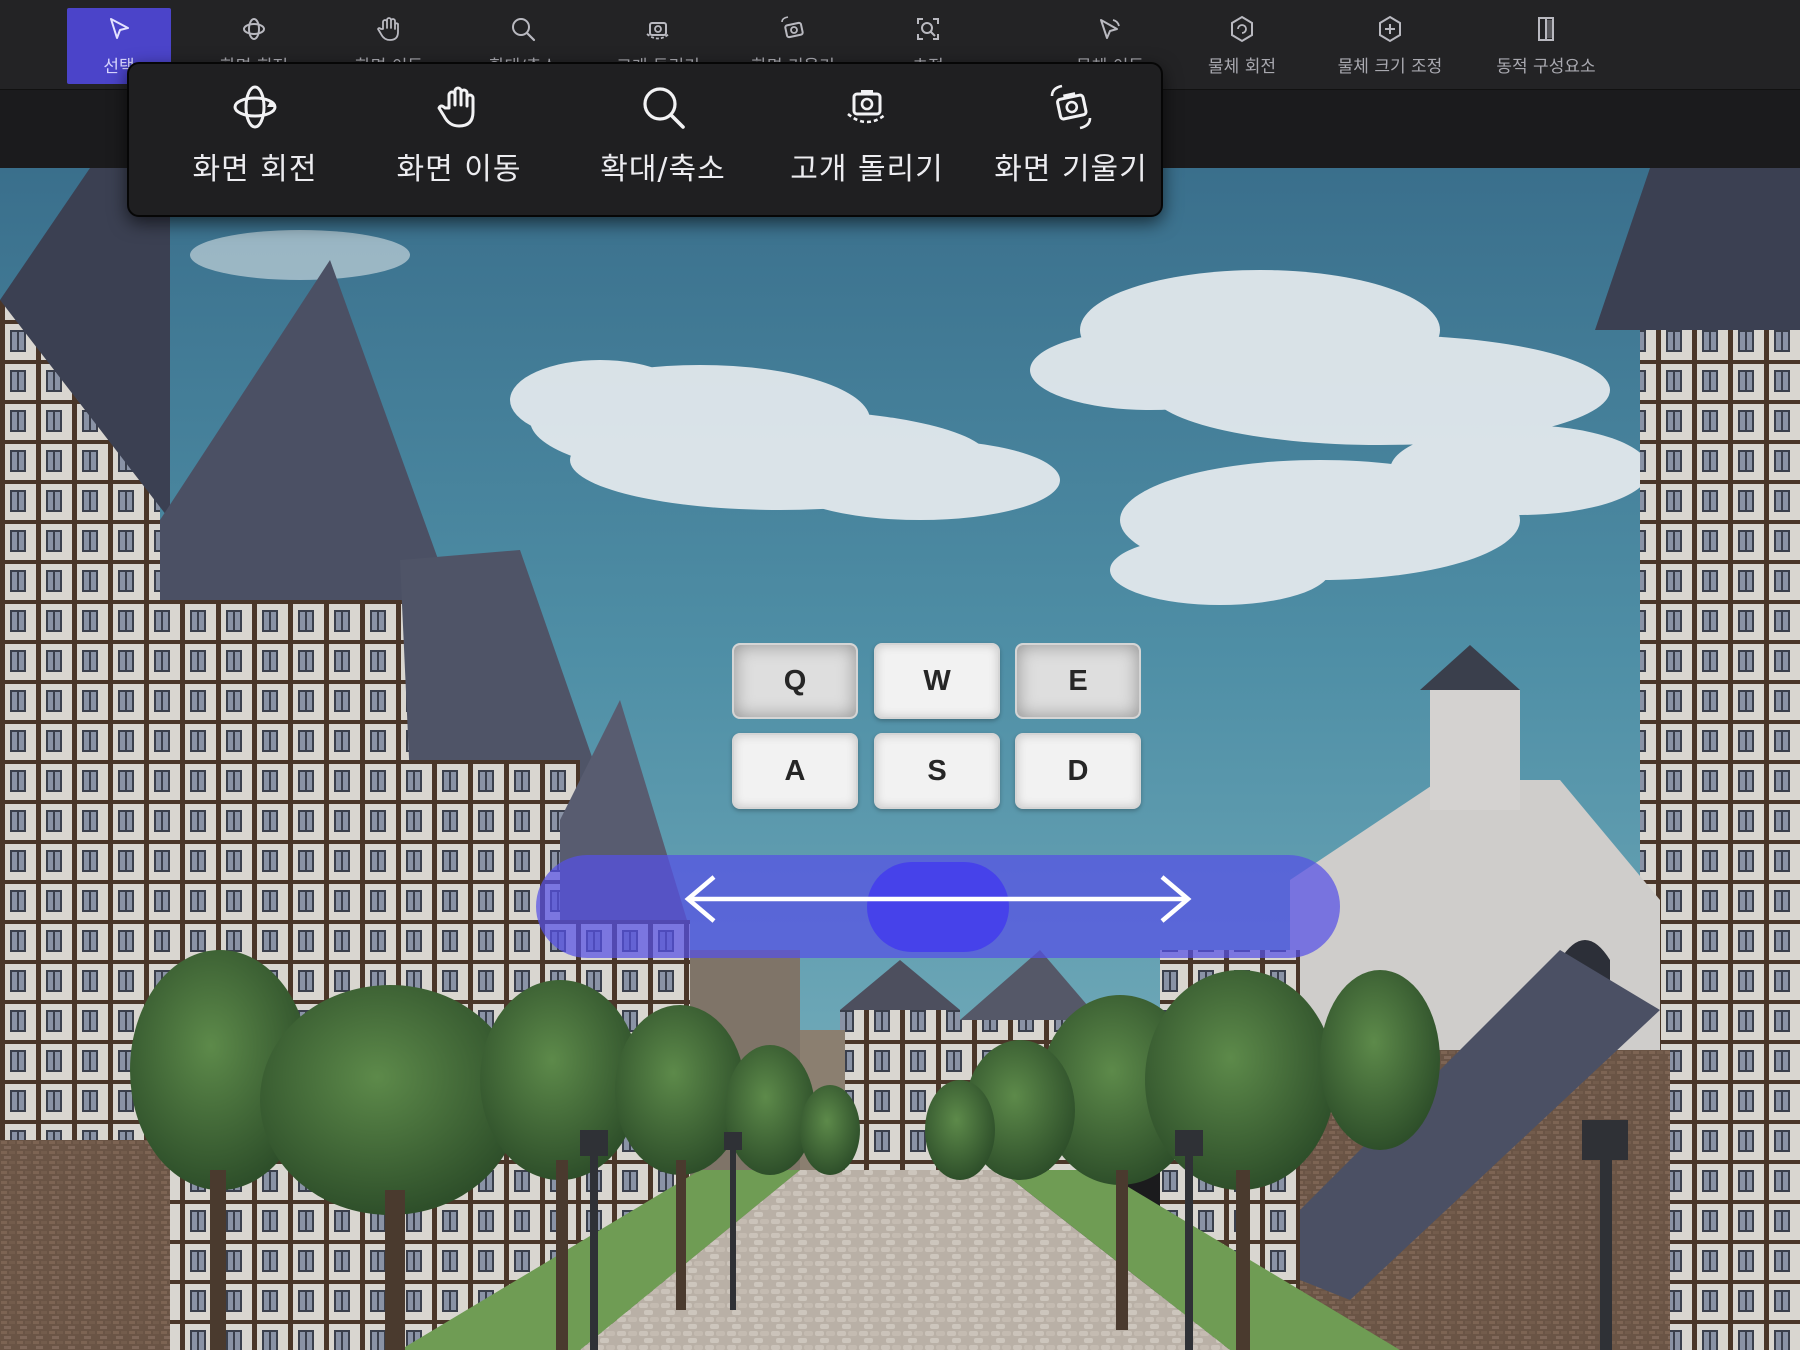 This screenshot has height=1350, width=1800. I want to click on popup-item-label: 화면 회전, so click(255, 169).